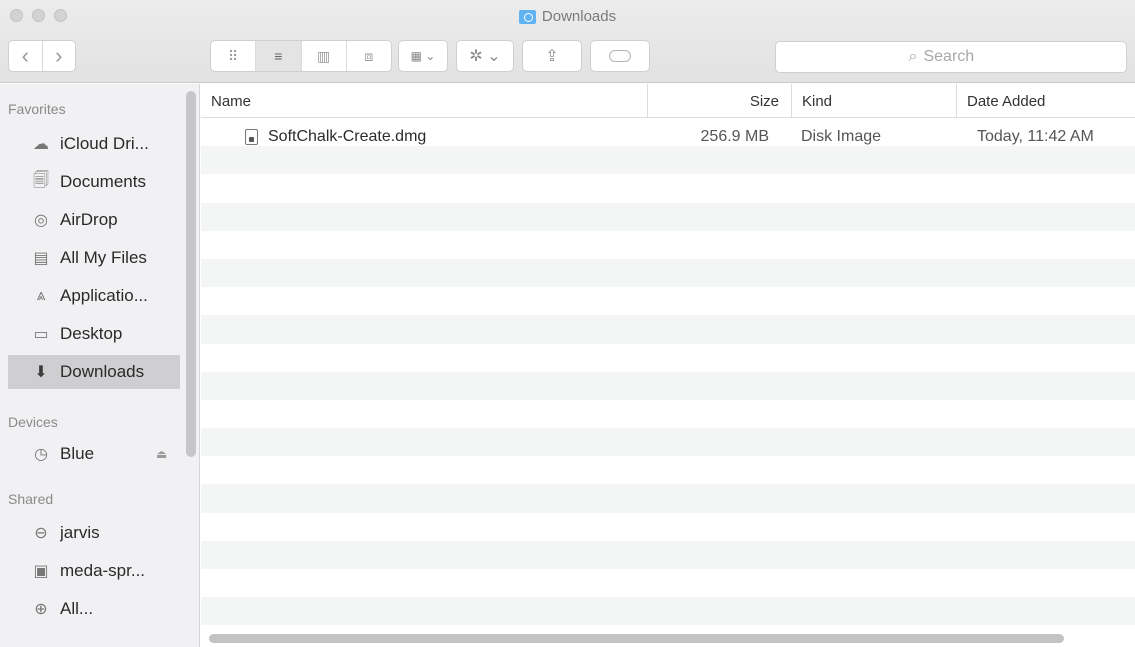 The image size is (1135, 647). What do you see at coordinates (719, 101) in the screenshot?
I see `column-header-size: Size` at bounding box center [719, 101].